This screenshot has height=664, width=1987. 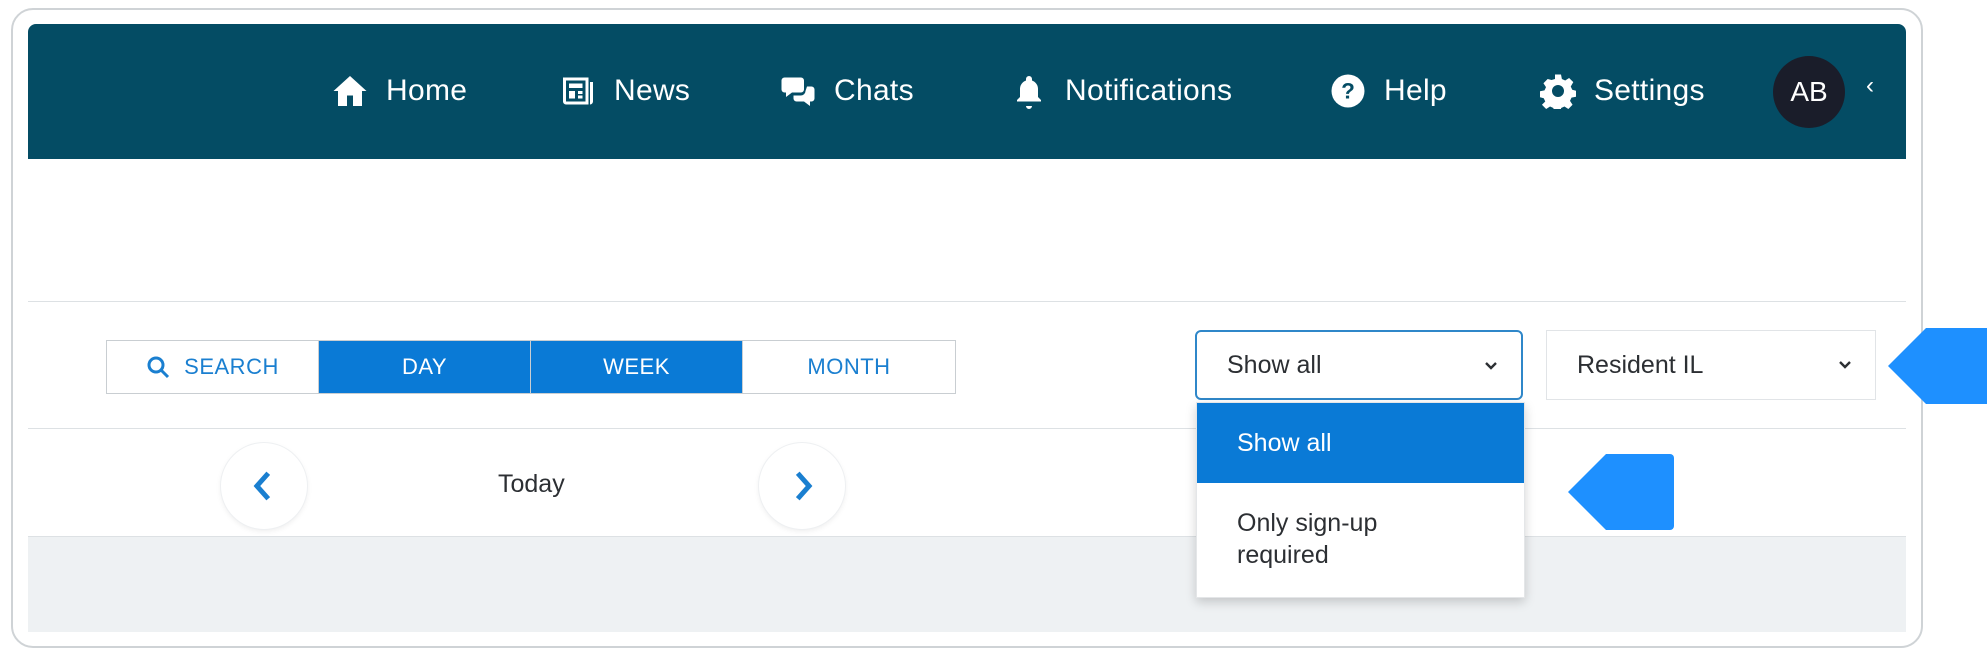 I want to click on filter-select-value: Show all, so click(x=1274, y=364).